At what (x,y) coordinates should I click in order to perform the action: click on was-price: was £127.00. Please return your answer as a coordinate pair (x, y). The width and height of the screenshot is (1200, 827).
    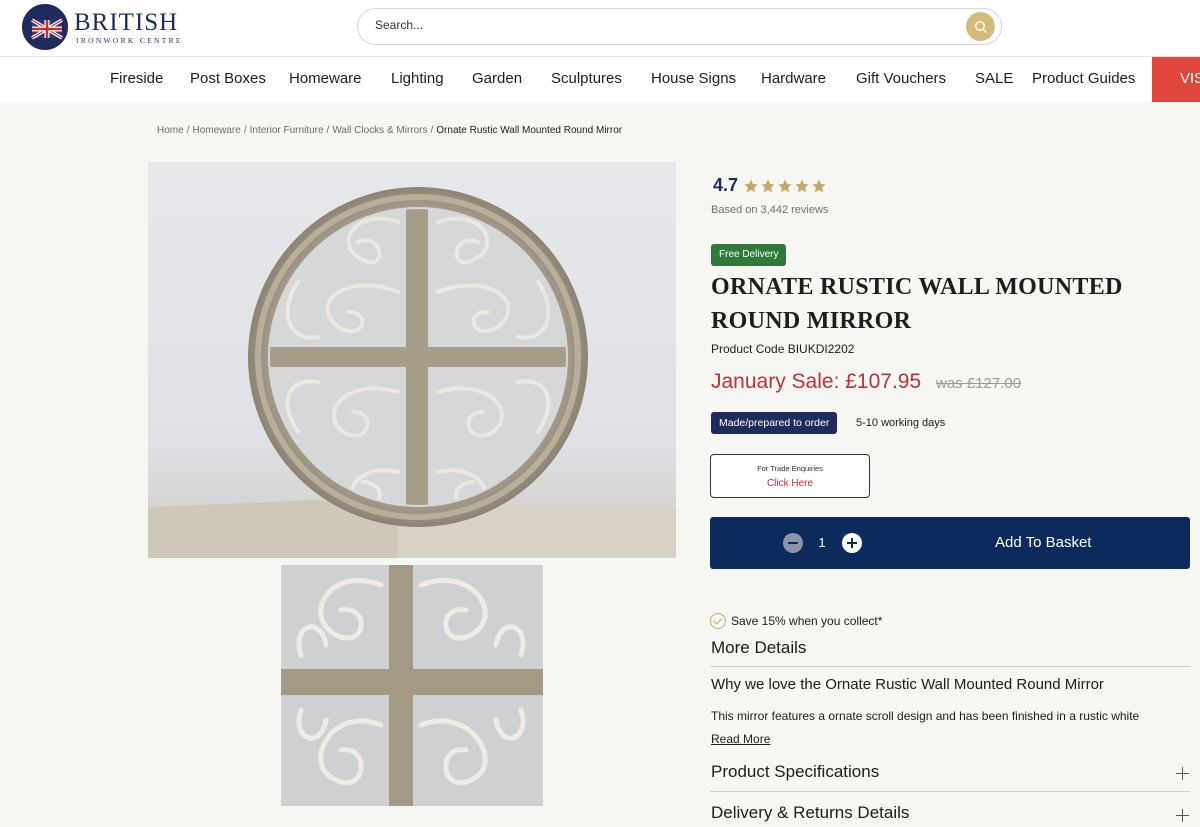
    Looking at the image, I should click on (979, 383).